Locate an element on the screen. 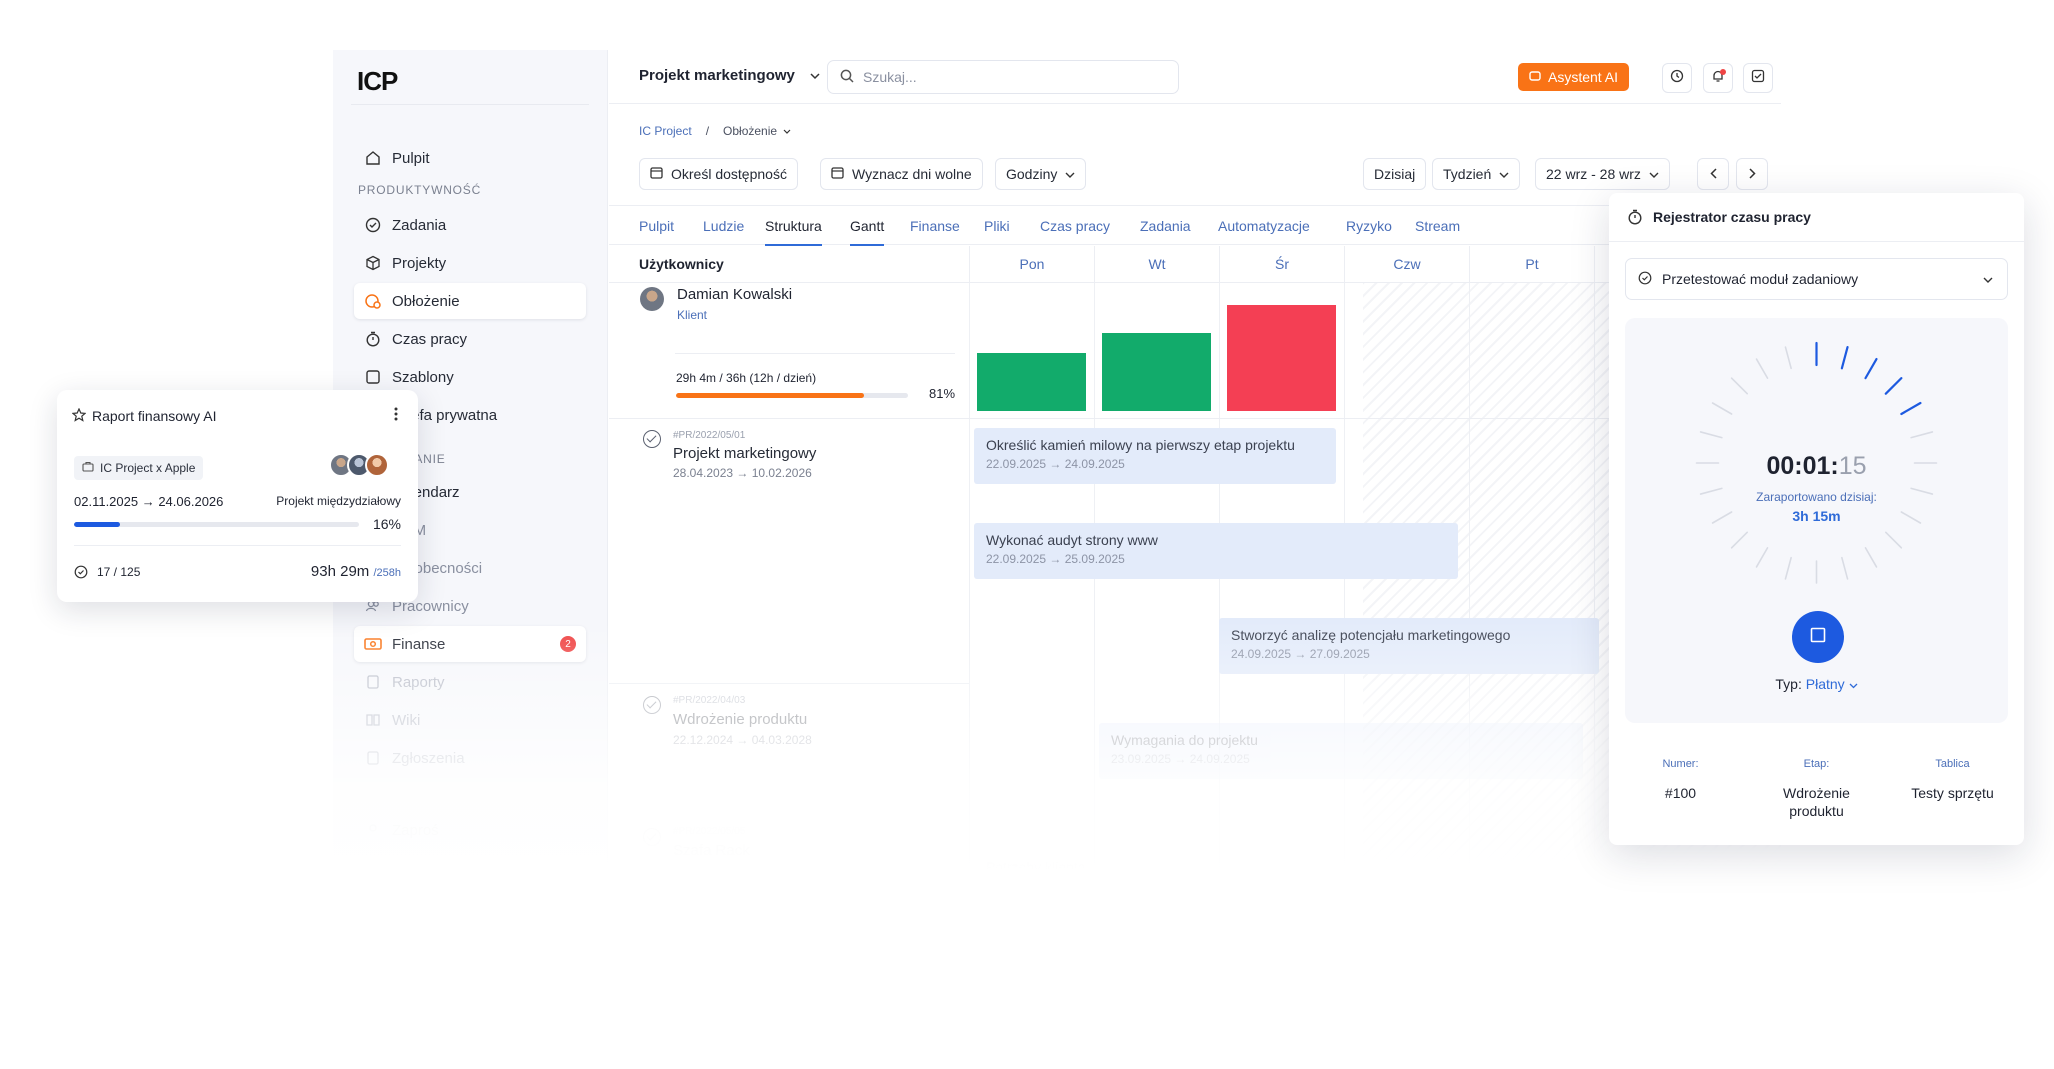 The height and width of the screenshot is (1069, 2054). team-avatar is located at coordinates (377, 465).